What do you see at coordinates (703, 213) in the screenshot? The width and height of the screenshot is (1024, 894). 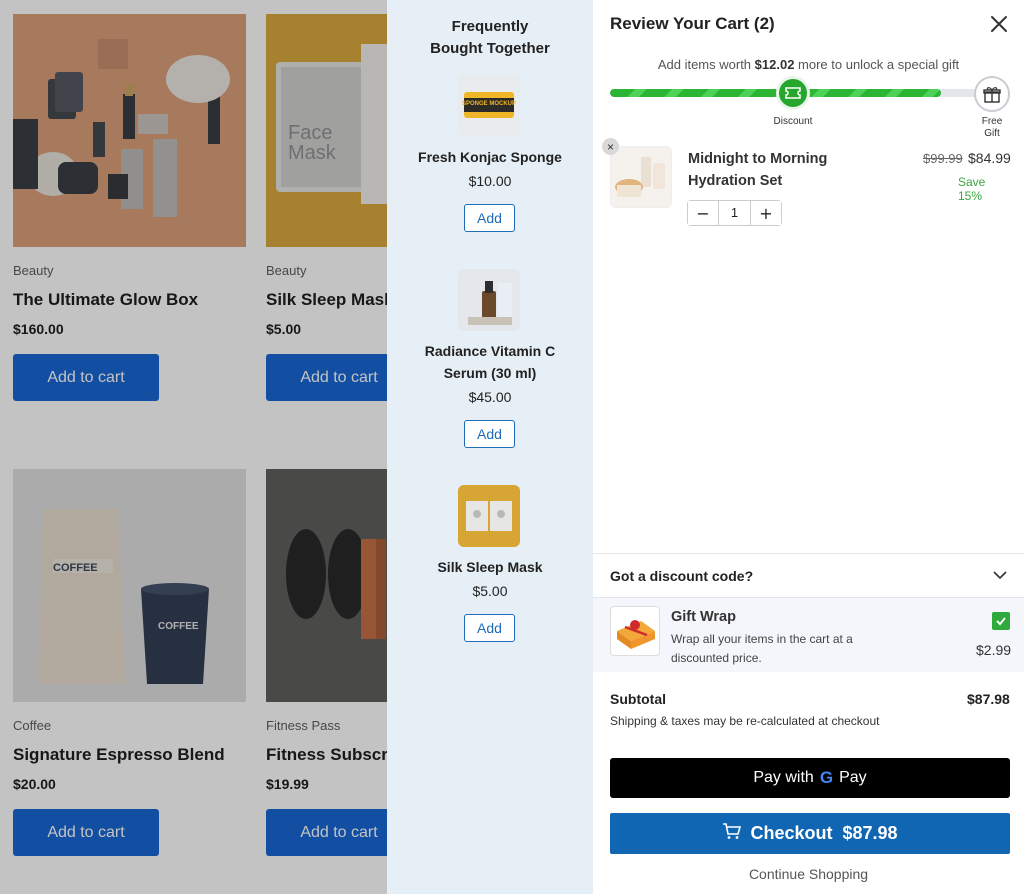 I see `decrease-quantity-button: −` at bounding box center [703, 213].